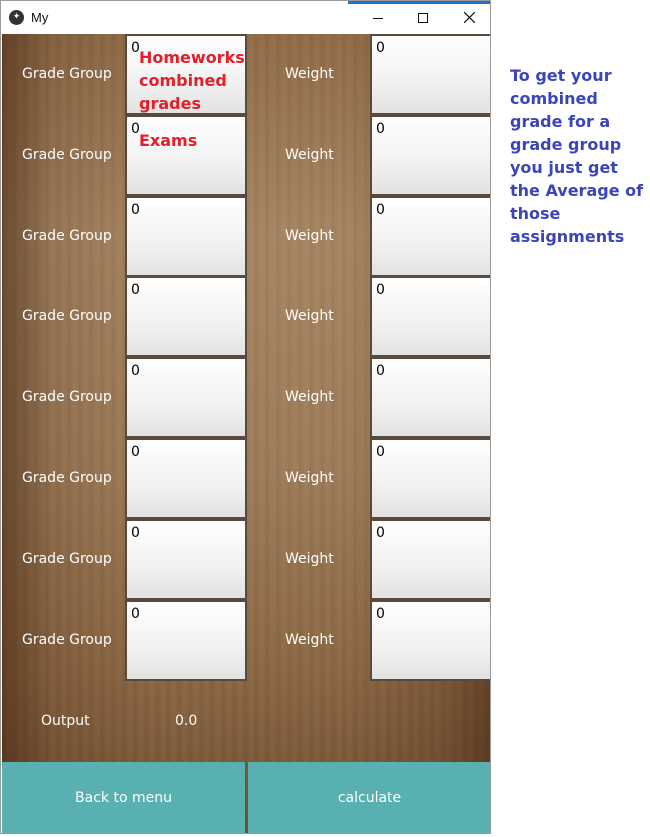 The width and height of the screenshot is (650, 837). I want to click on title-bar: ✦ My, so click(245, 17).